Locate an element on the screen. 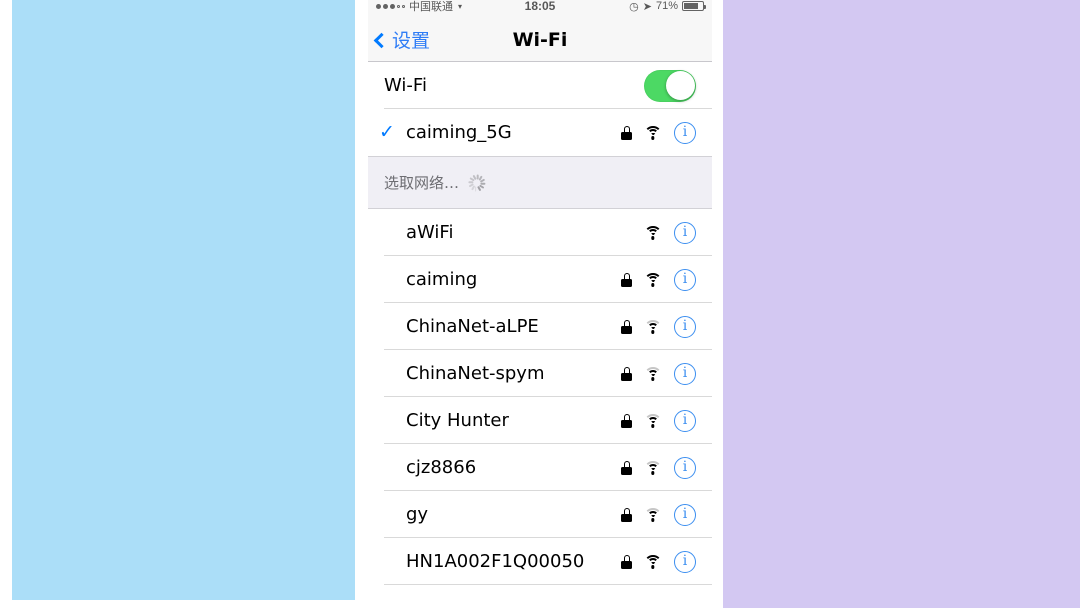 This screenshot has width=1080, height=608. network-row: ✓City Hunter i is located at coordinates (540, 420).